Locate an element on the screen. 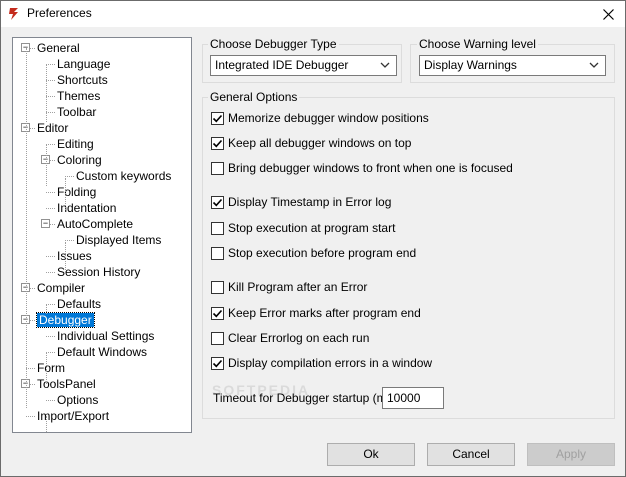 The height and width of the screenshot is (477, 626). option-label: Stop execution before program end is located at coordinates (322, 253).